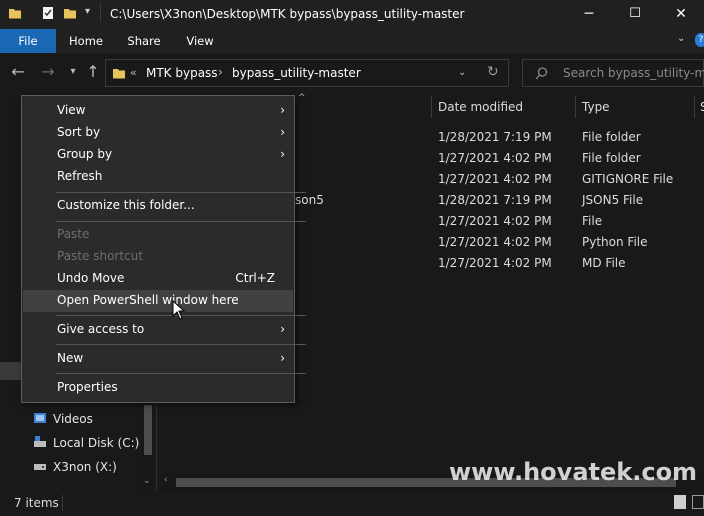  Describe the element at coordinates (592, 221) in the screenshot. I see `file-type: File` at that location.